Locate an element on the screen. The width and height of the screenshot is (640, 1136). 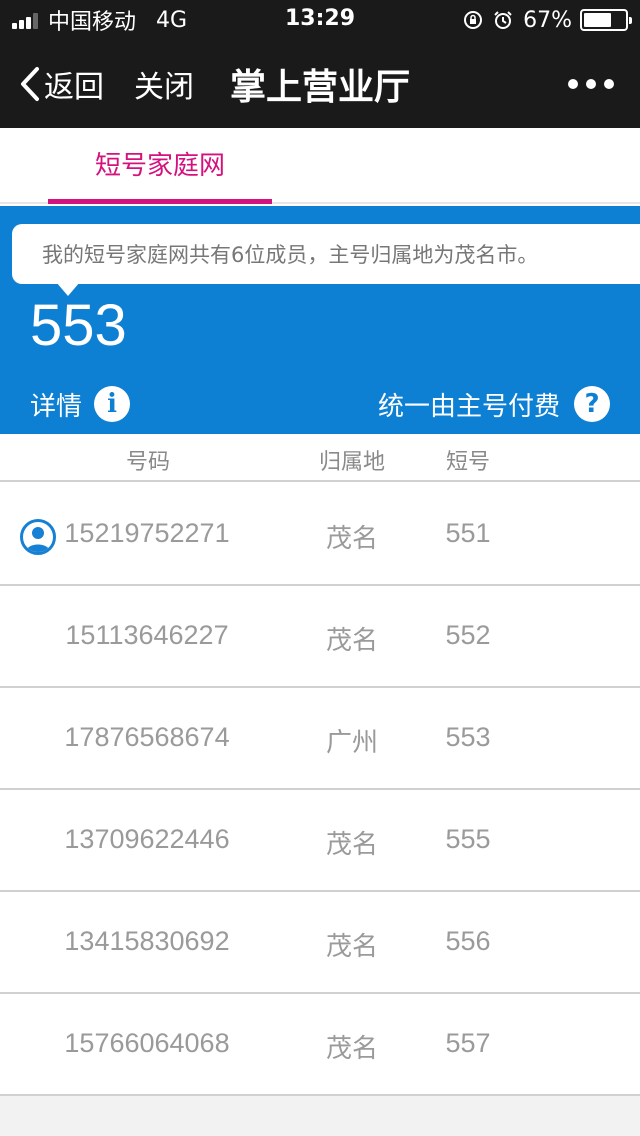
member-short-number: 553 is located at coordinates (468, 737).